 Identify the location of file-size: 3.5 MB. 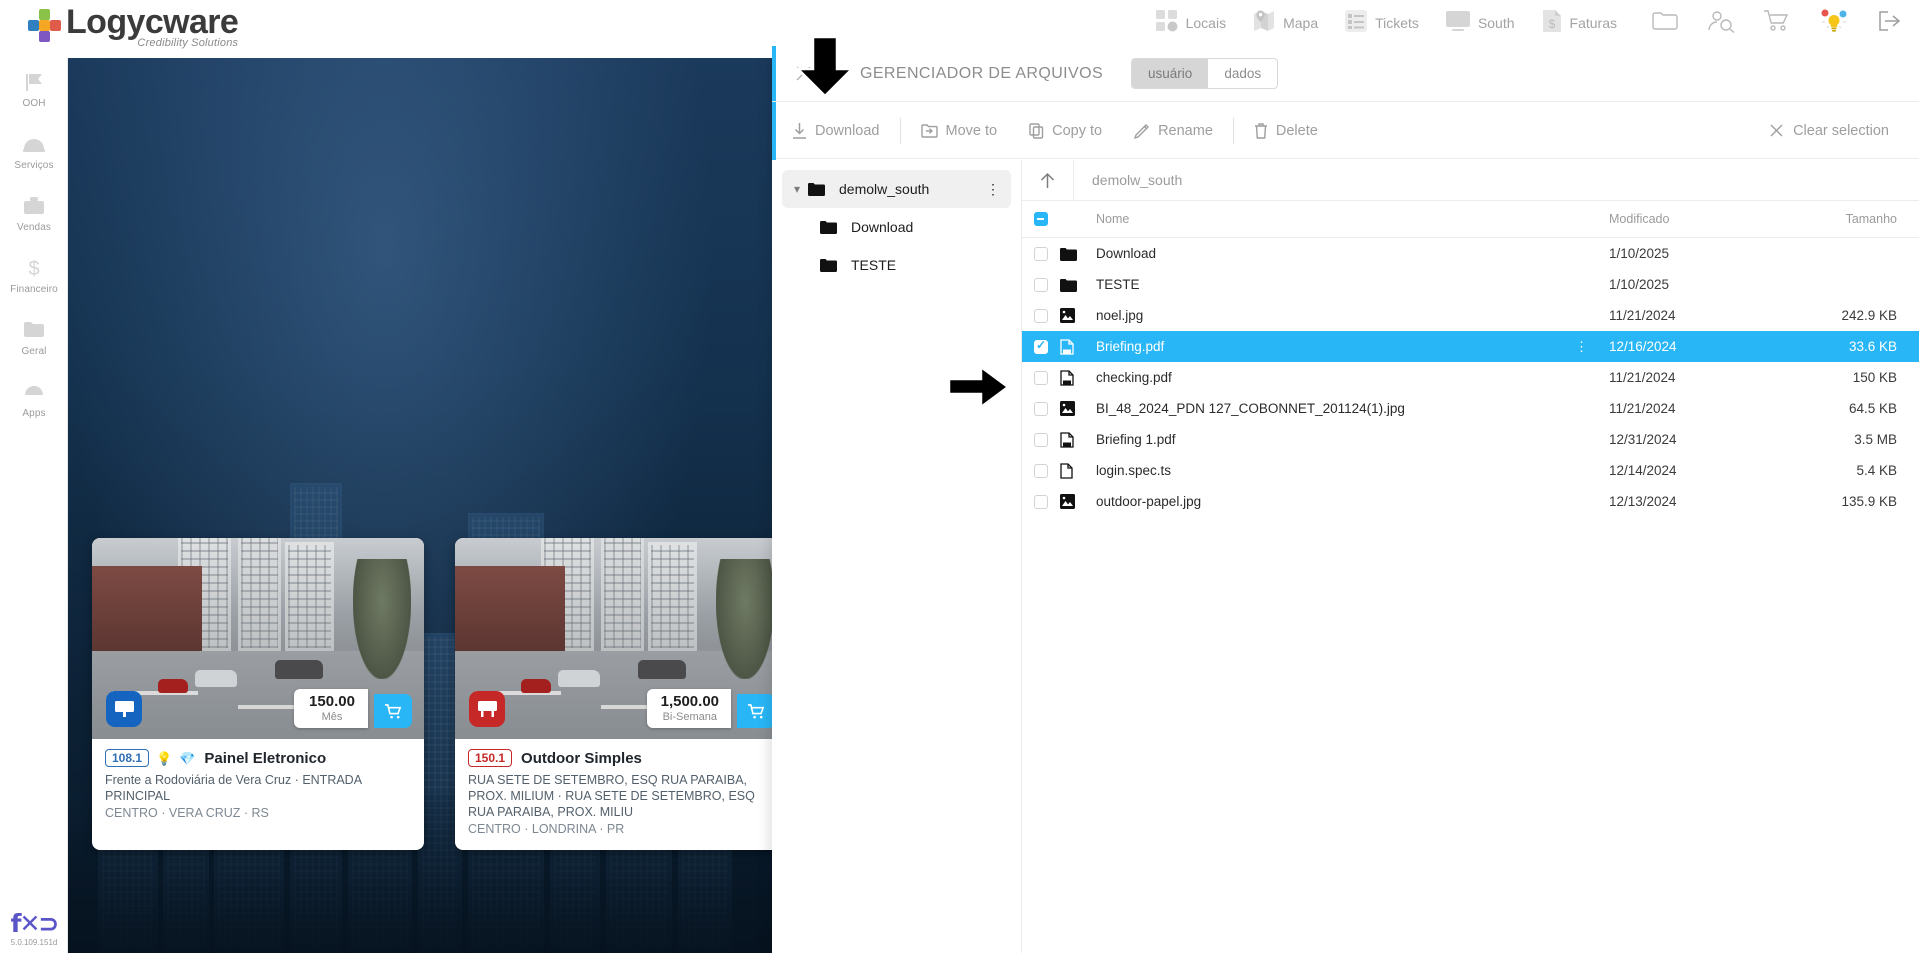
(1875, 439).